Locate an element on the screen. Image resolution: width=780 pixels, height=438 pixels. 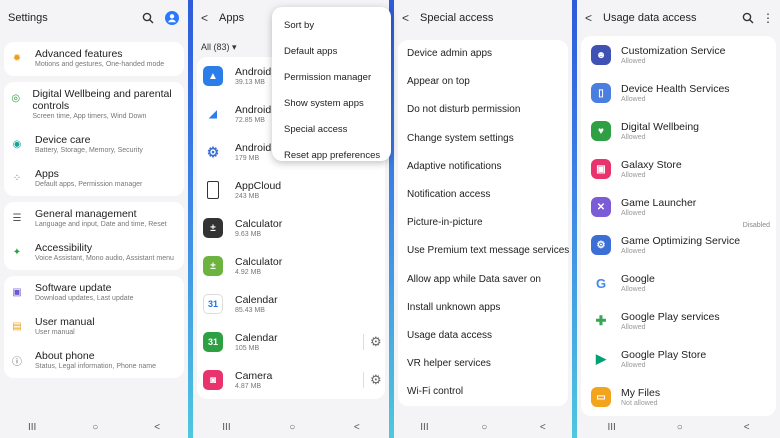
list-item: Change system settings is located at coordinates (483, 139).